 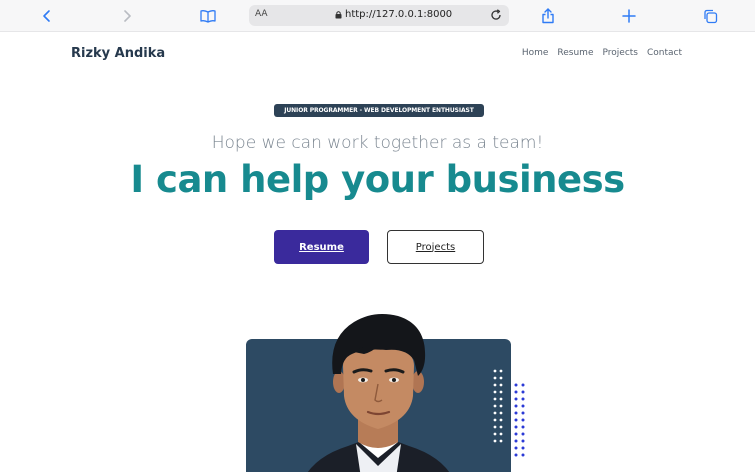 I want to click on new-tab-button, so click(x=629, y=16).